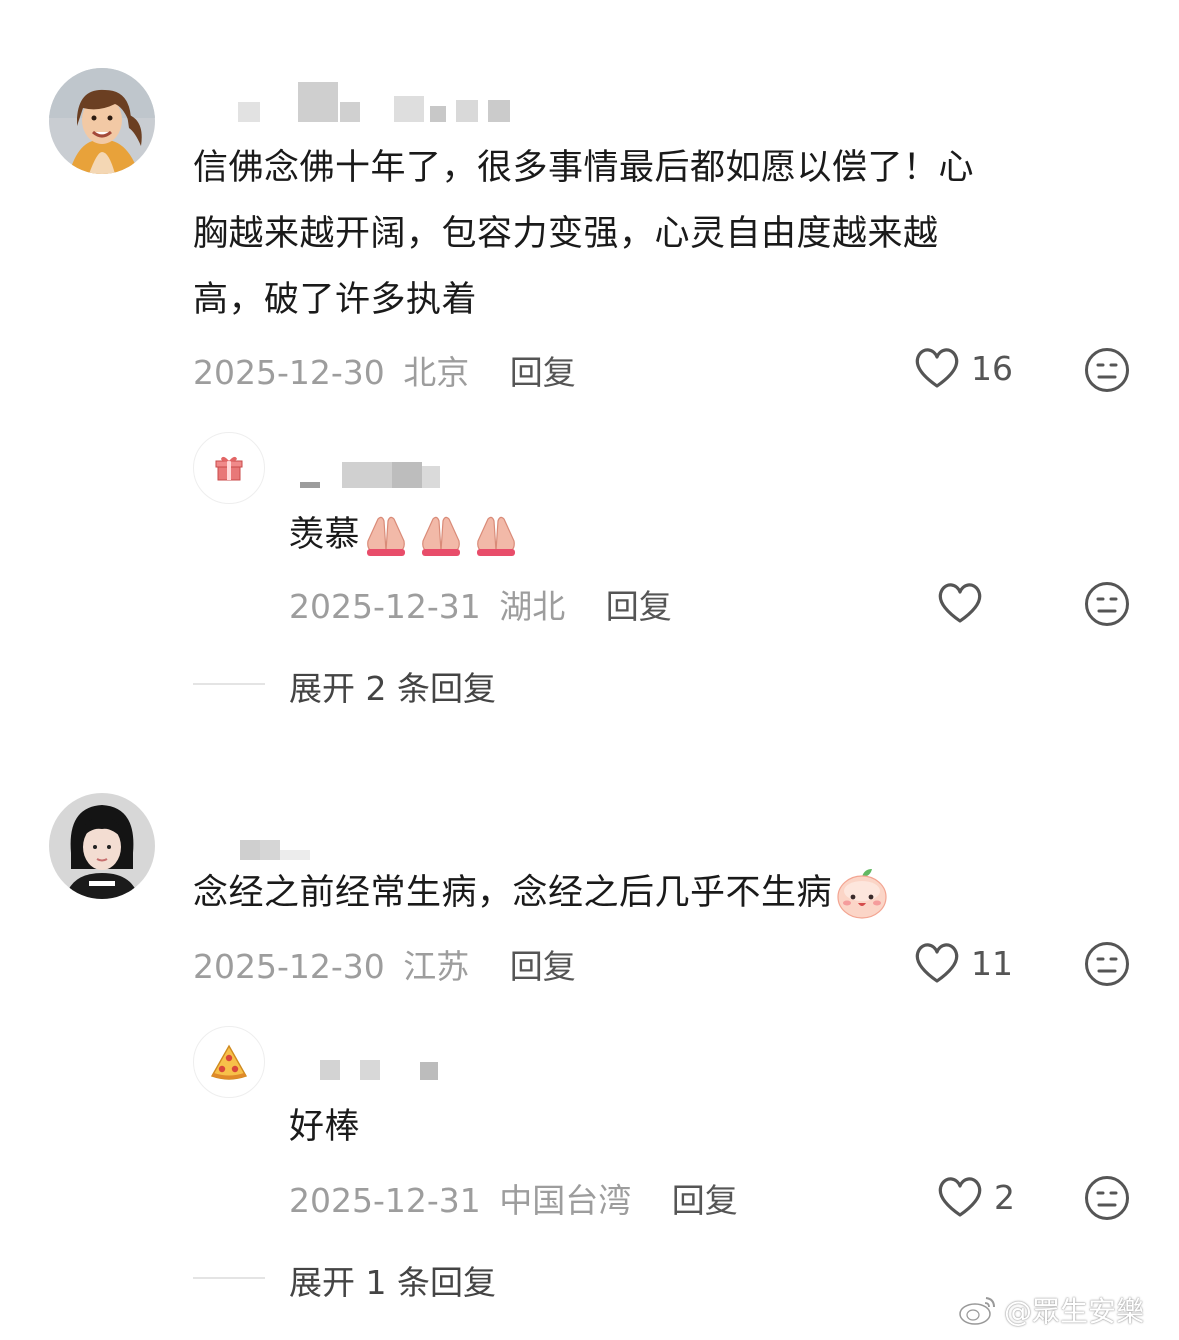 This screenshot has height=1340, width=1179. Describe the element at coordinates (1074, 1311) in the screenshot. I see `watermark-text: @眾生安樂` at that location.